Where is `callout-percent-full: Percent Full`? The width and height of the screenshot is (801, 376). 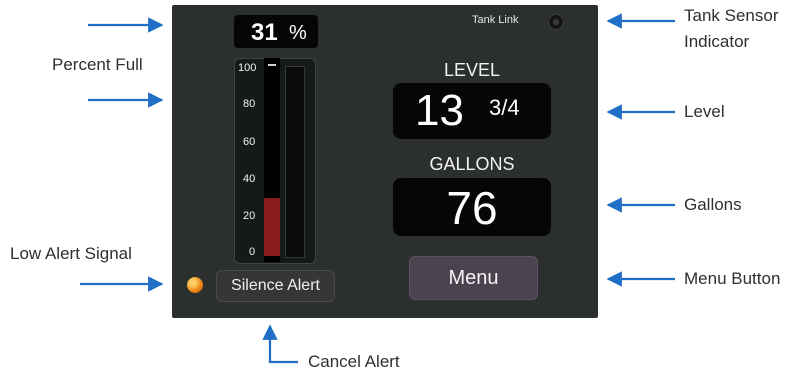 callout-percent-full: Percent Full is located at coordinates (97, 64).